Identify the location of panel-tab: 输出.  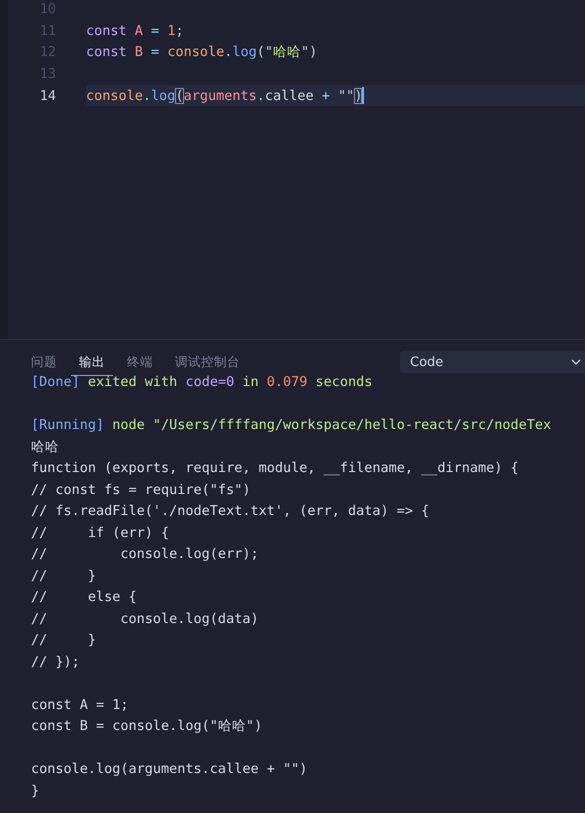
(92, 362).